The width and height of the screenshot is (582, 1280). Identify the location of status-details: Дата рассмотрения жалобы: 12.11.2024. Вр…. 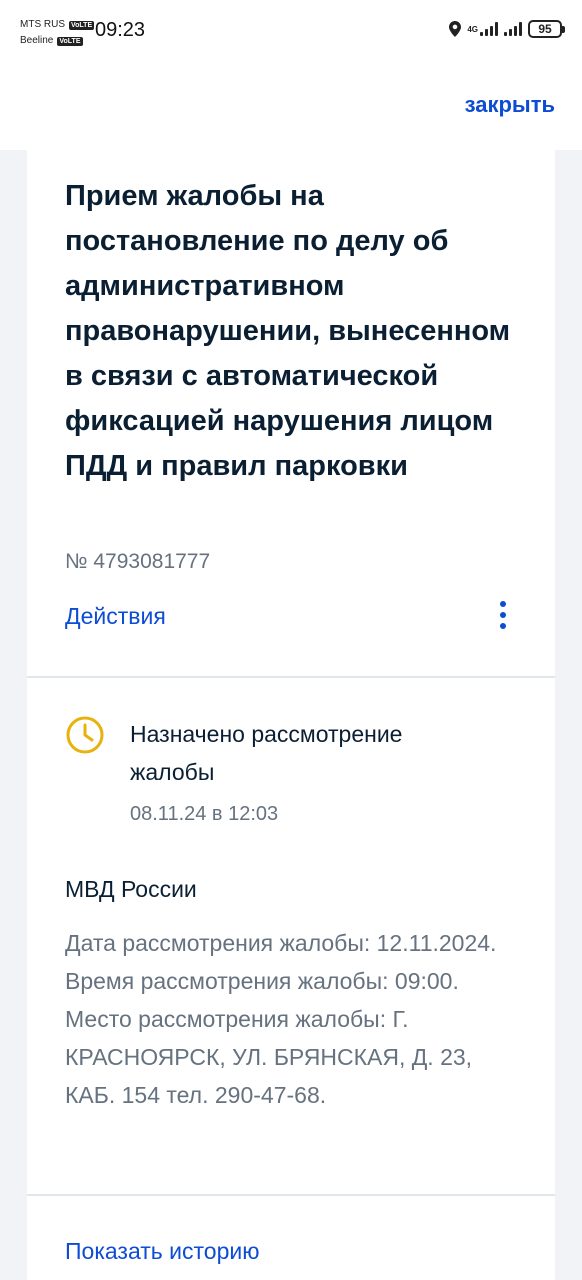
(281, 1019).